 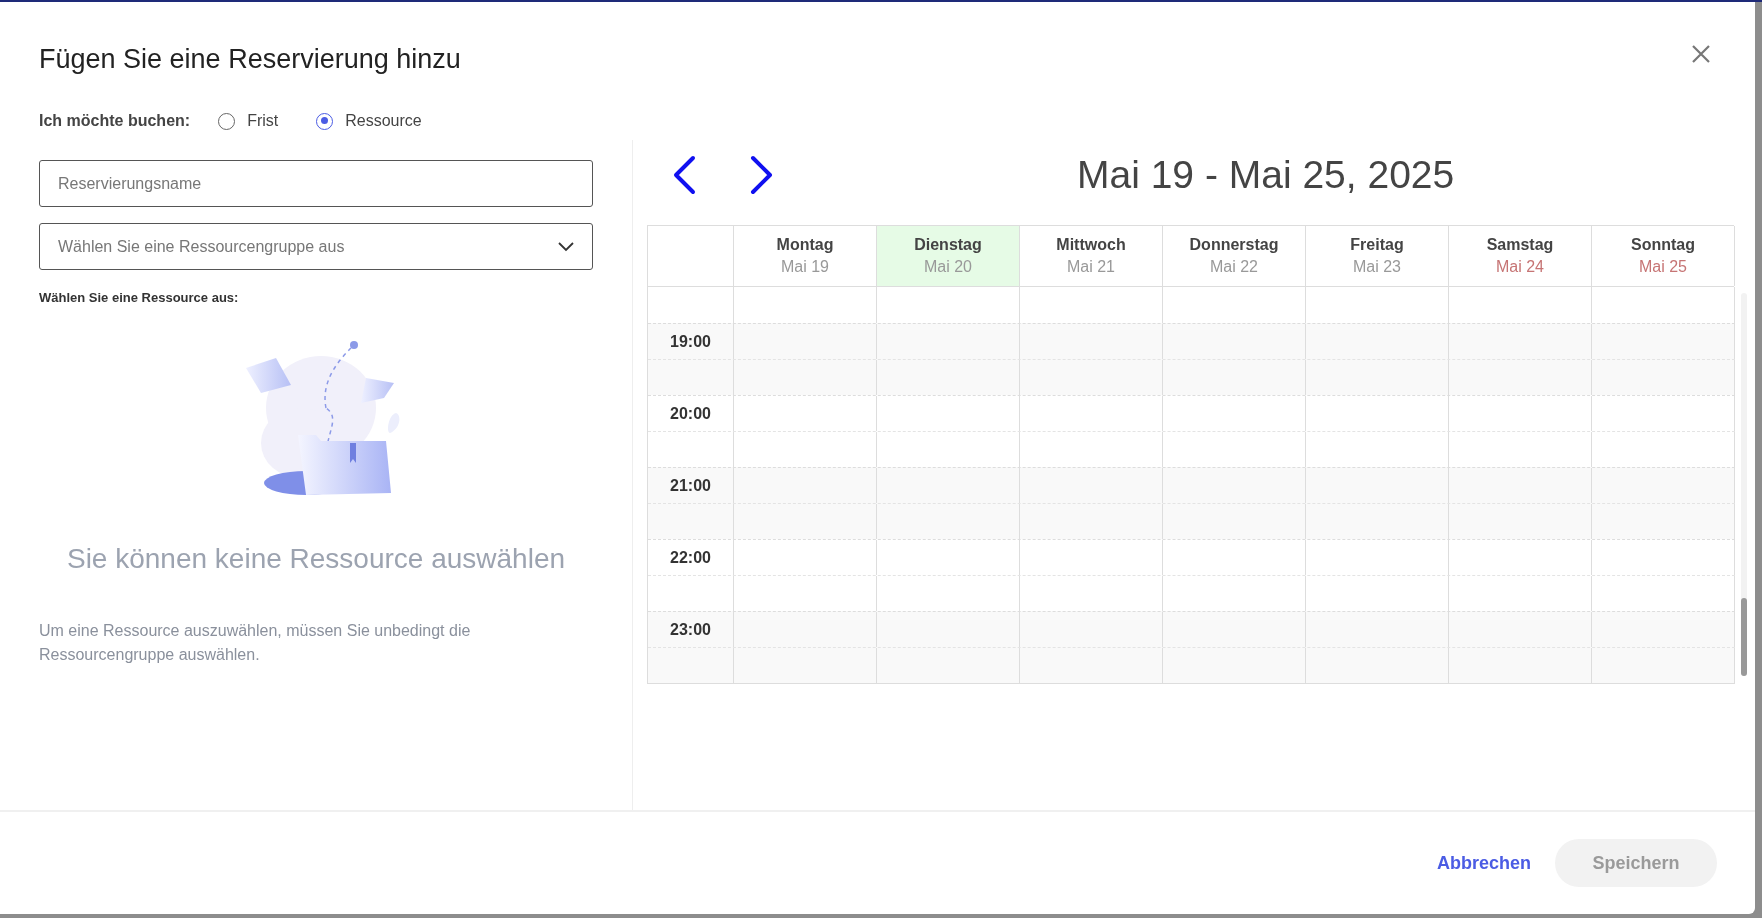 What do you see at coordinates (115, 121) in the screenshot?
I see `booking-type-label: Ich möchte buchen:` at bounding box center [115, 121].